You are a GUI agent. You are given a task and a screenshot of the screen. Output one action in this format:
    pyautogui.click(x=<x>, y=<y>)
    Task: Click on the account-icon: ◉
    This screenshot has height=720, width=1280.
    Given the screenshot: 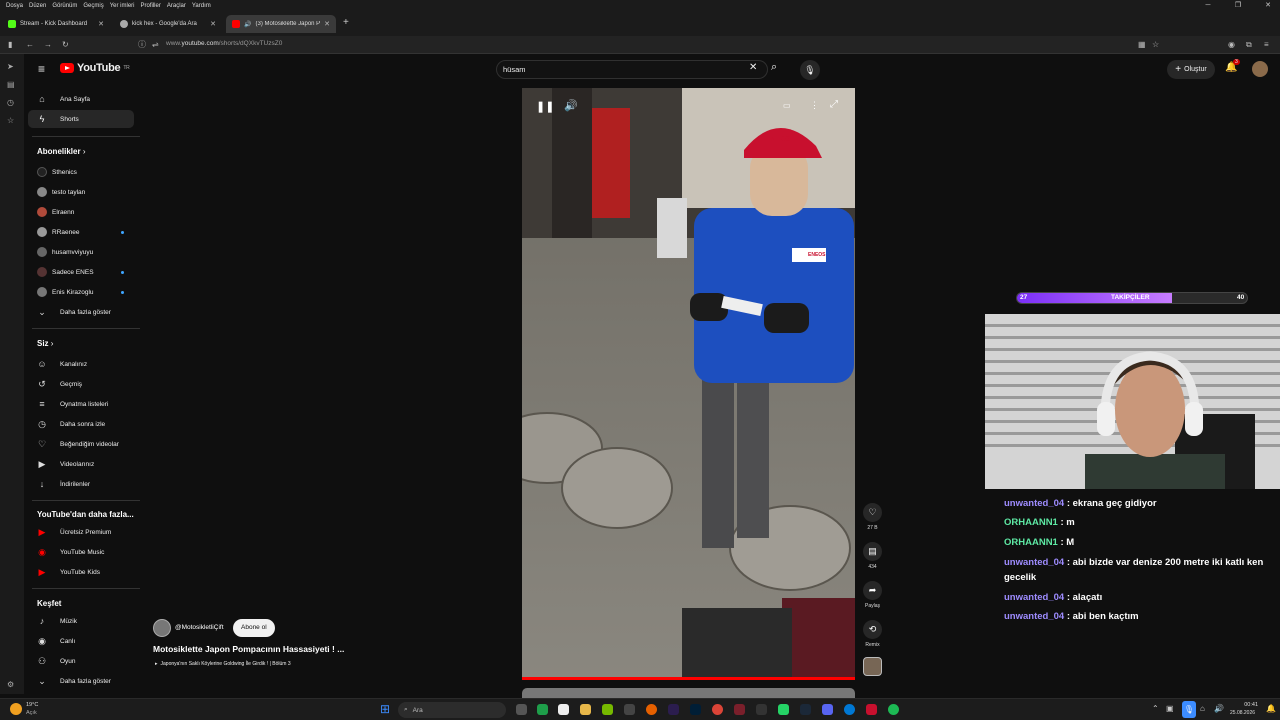 What is the action you would take?
    pyautogui.click(x=1231, y=45)
    